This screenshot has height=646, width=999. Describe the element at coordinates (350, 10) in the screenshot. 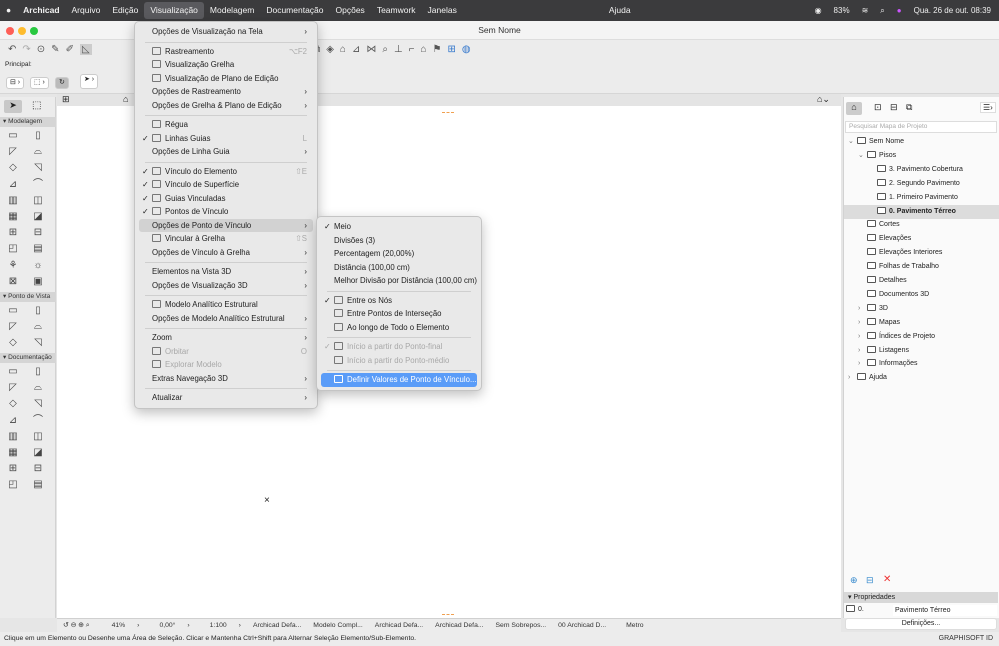

I see `menu-opcoes: Opções` at that location.